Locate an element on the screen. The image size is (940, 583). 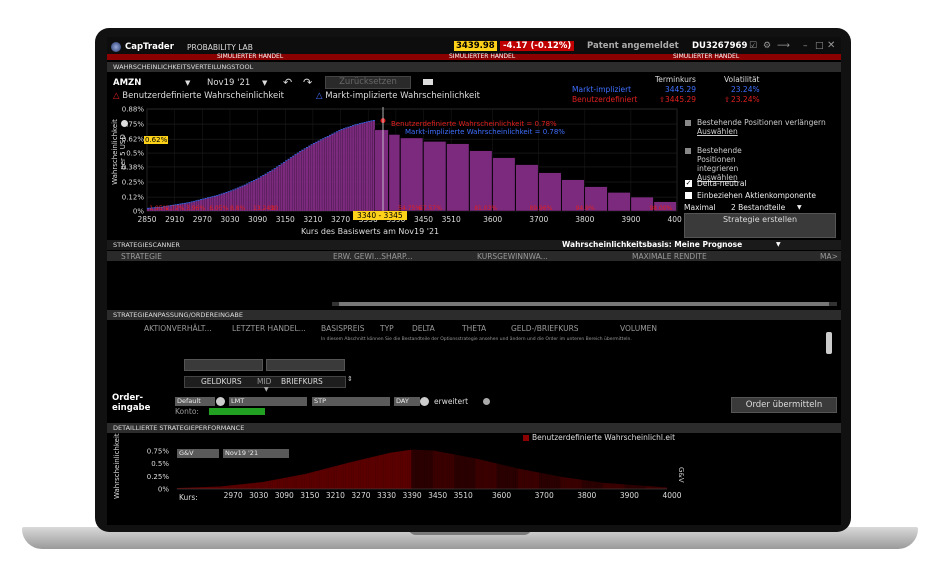
scrollbar-thumb is located at coordinates (584, 304).